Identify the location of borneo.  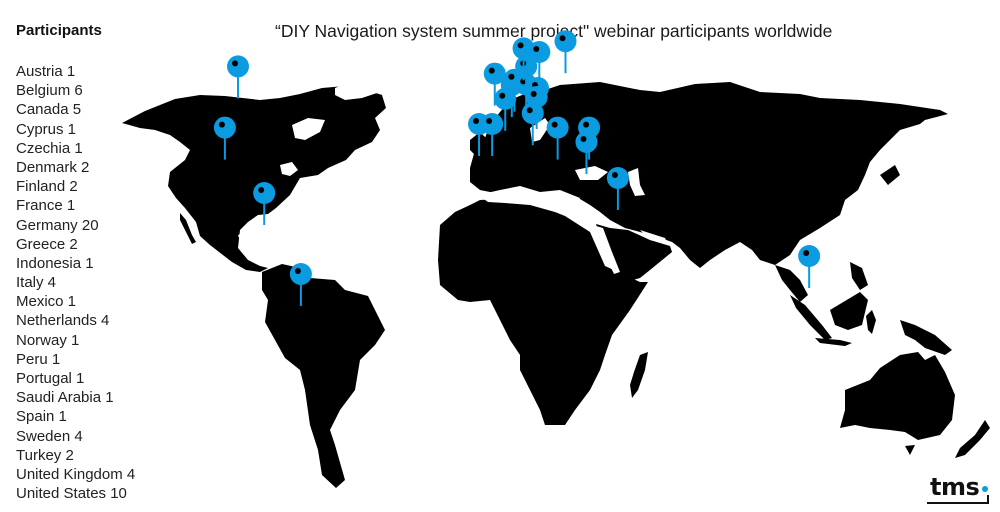
(849, 311).